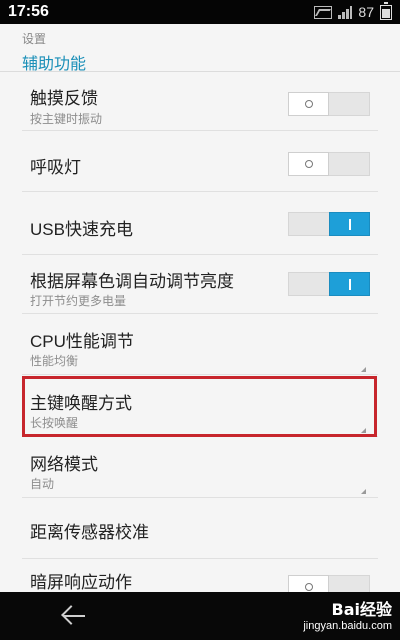  I want to click on setting-auto-brightness: 根据屏幕色调自动调节亮度 打开节约更多电量, so click(200, 284).